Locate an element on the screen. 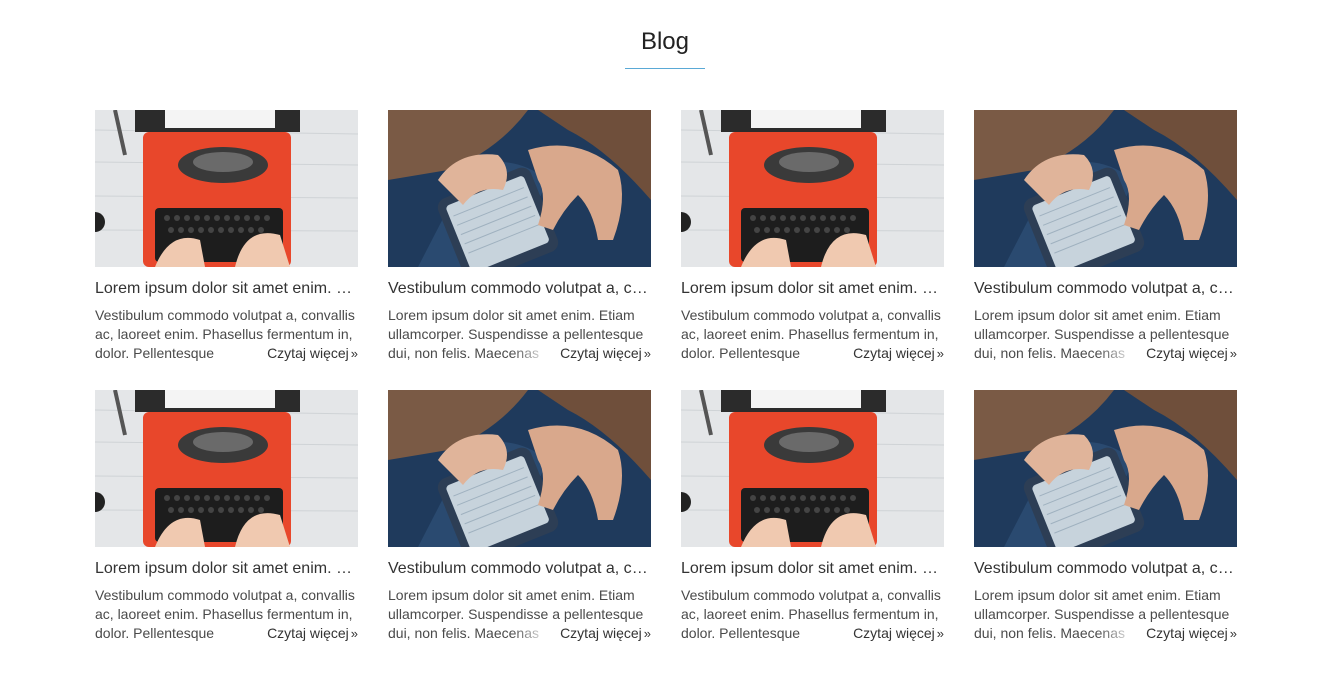 This screenshot has height=695, width=1330. title-divider is located at coordinates (665, 68).